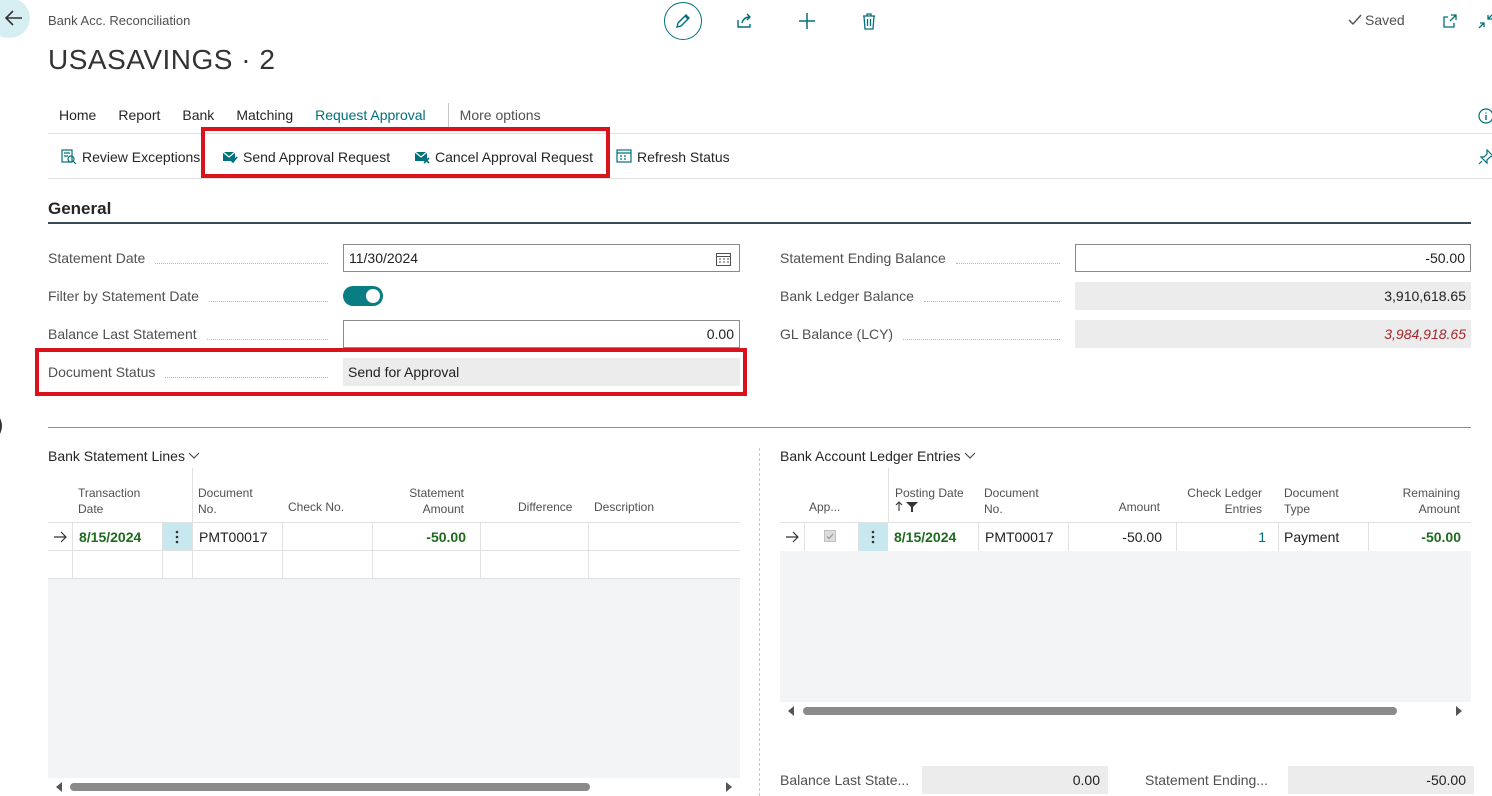 The width and height of the screenshot is (1492, 796). Describe the element at coordinates (1311, 537) in the screenshot. I see `cell-document-type: Payment` at that location.